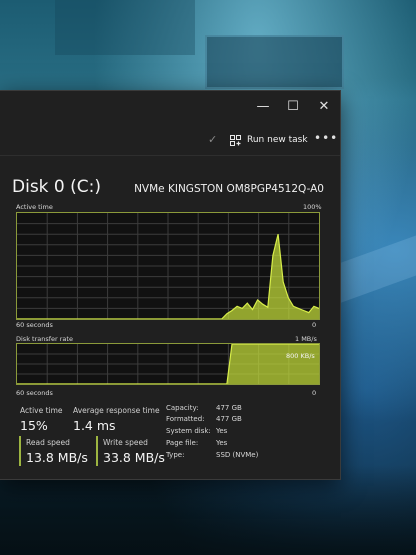 Image resolution: width=416 pixels, height=555 pixels. Describe the element at coordinates (300, 356) in the screenshot. I see `transfer-mid-label: 800 KB/s` at that location.